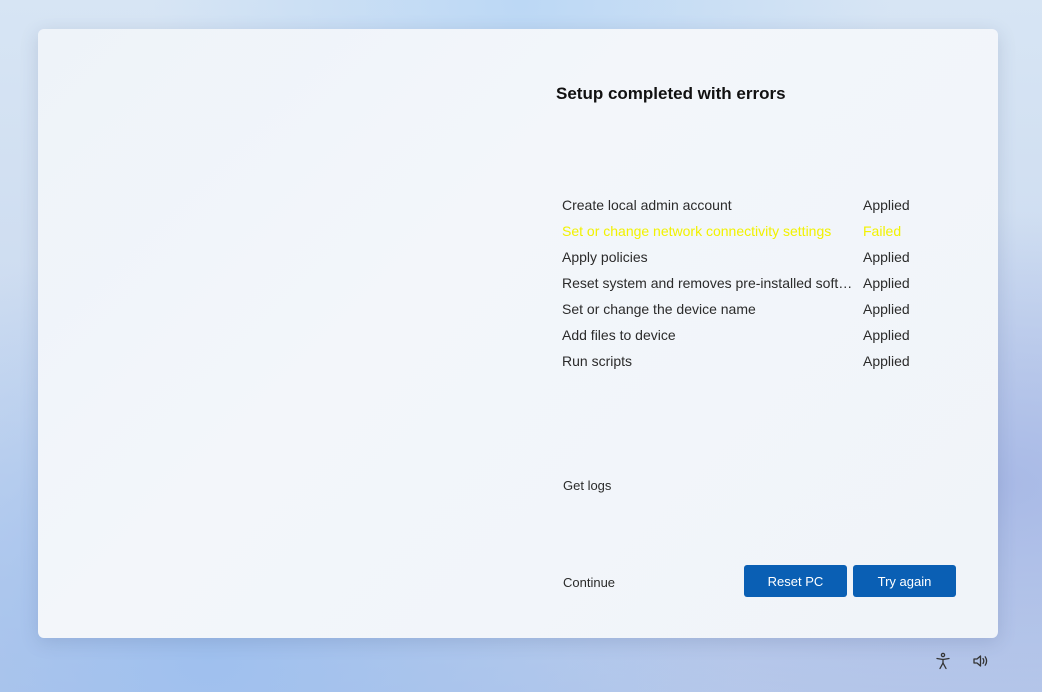  What do you see at coordinates (742, 207) in the screenshot?
I see `list-item: Create local admin account Applied` at bounding box center [742, 207].